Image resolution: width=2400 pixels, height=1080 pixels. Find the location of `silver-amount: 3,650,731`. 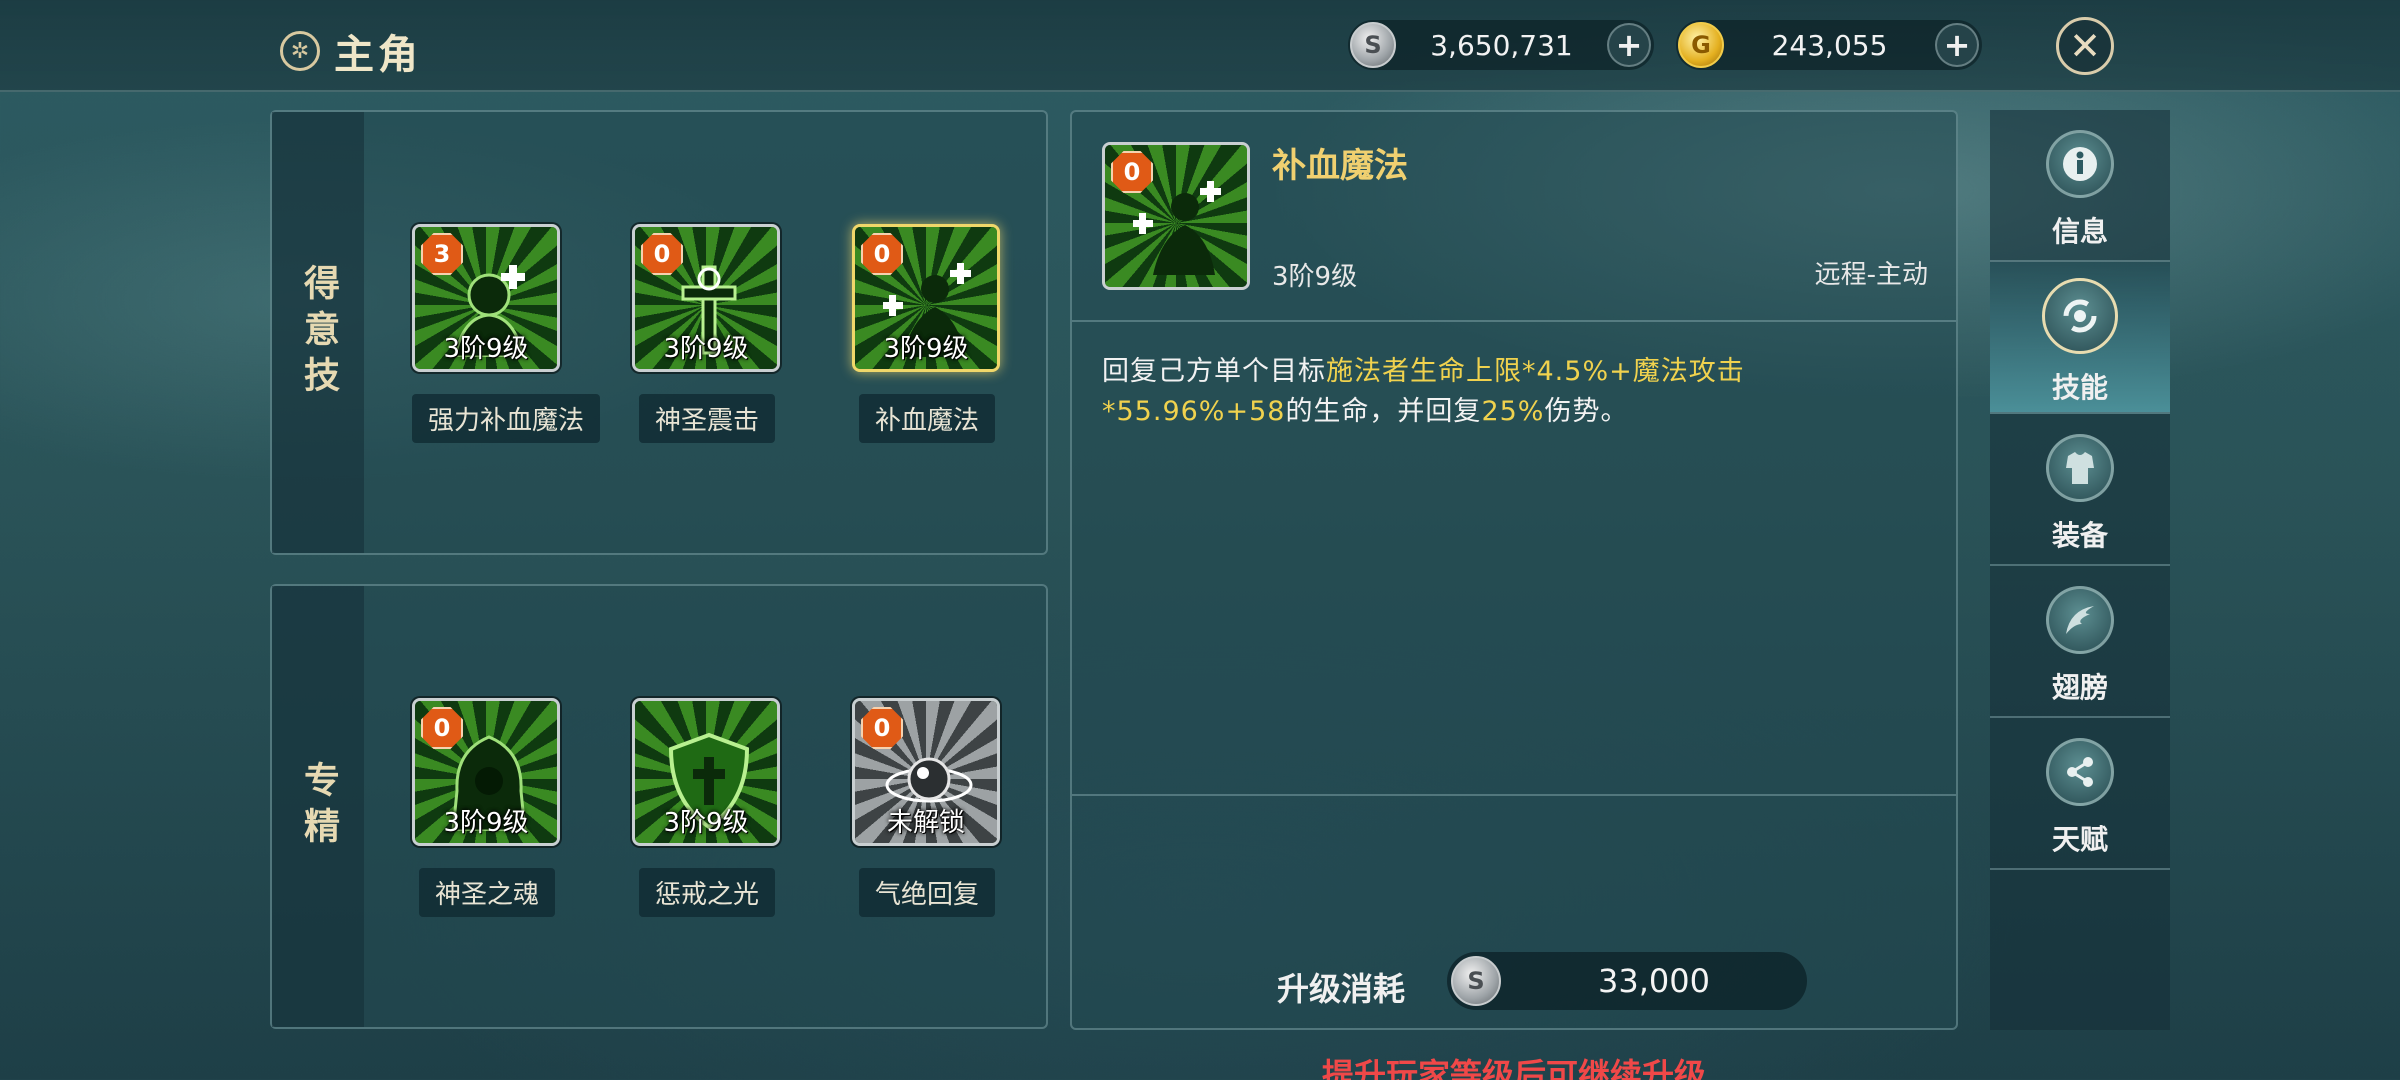

silver-amount: 3,650,731 is located at coordinates (1501, 45).